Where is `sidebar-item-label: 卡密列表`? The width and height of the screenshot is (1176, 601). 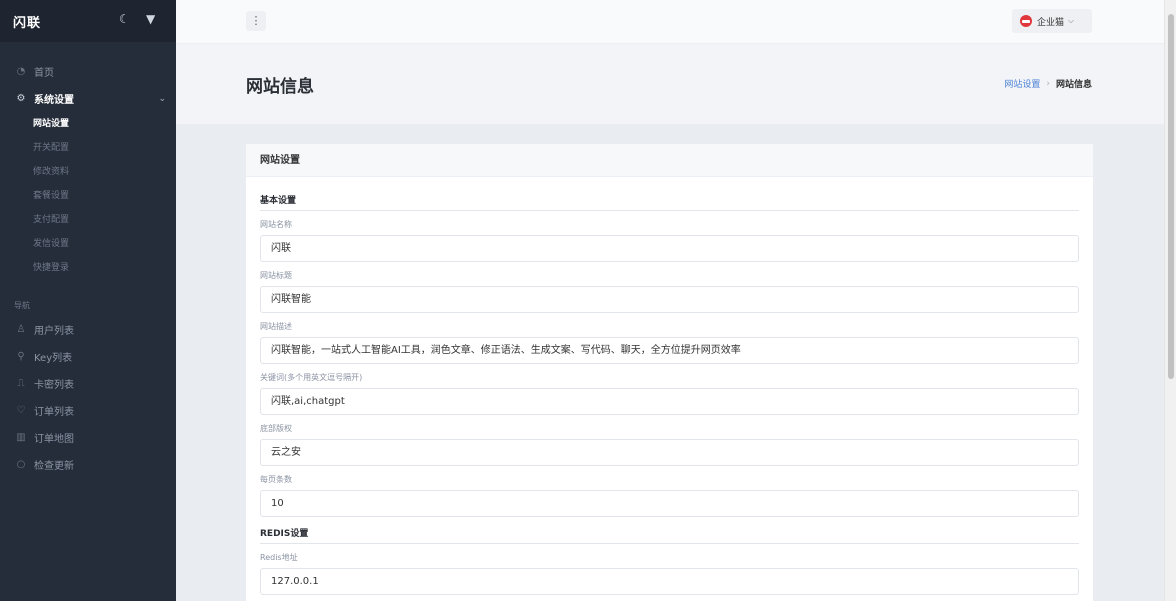
sidebar-item-label: 卡密列表 is located at coordinates (54, 385).